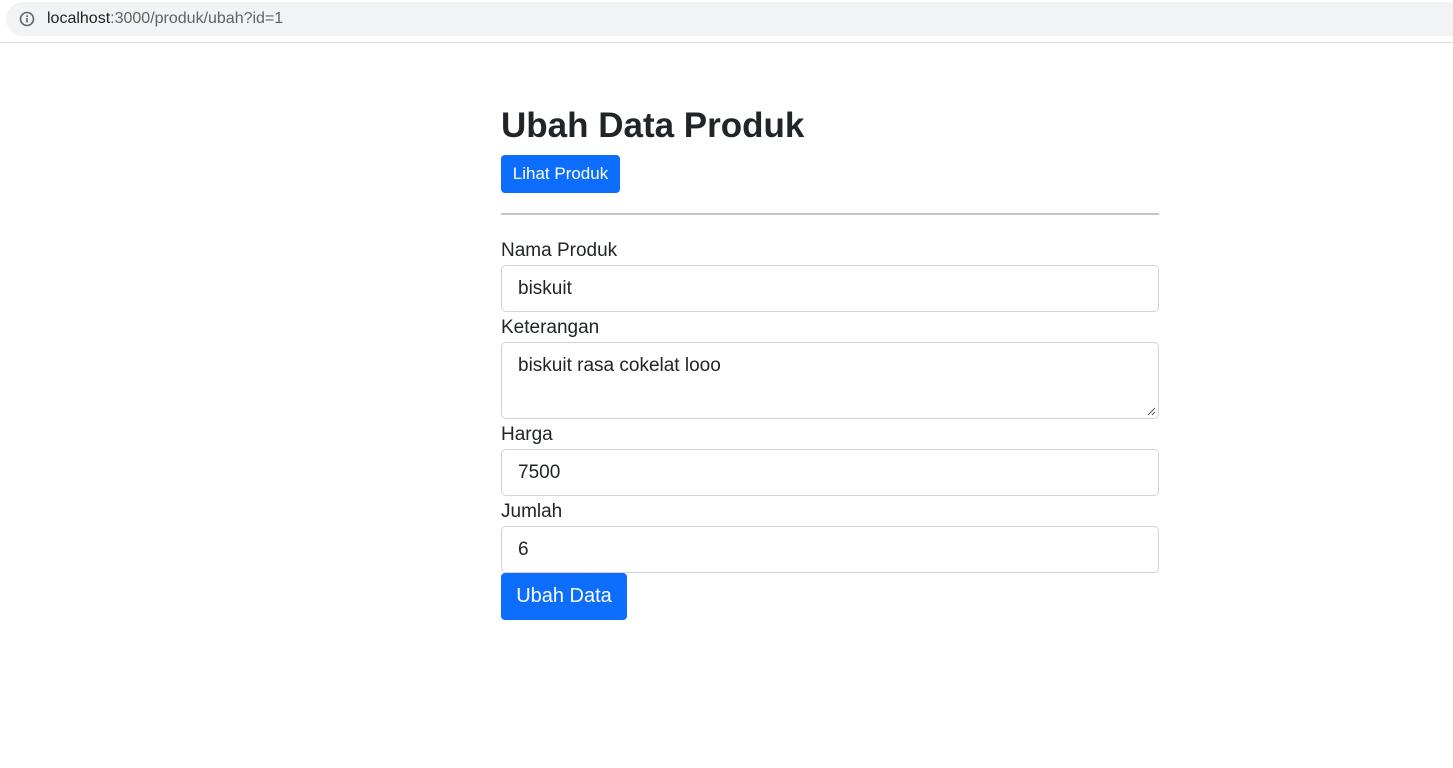 This screenshot has width=1453, height=768. I want to click on info-icon, so click(27, 19).